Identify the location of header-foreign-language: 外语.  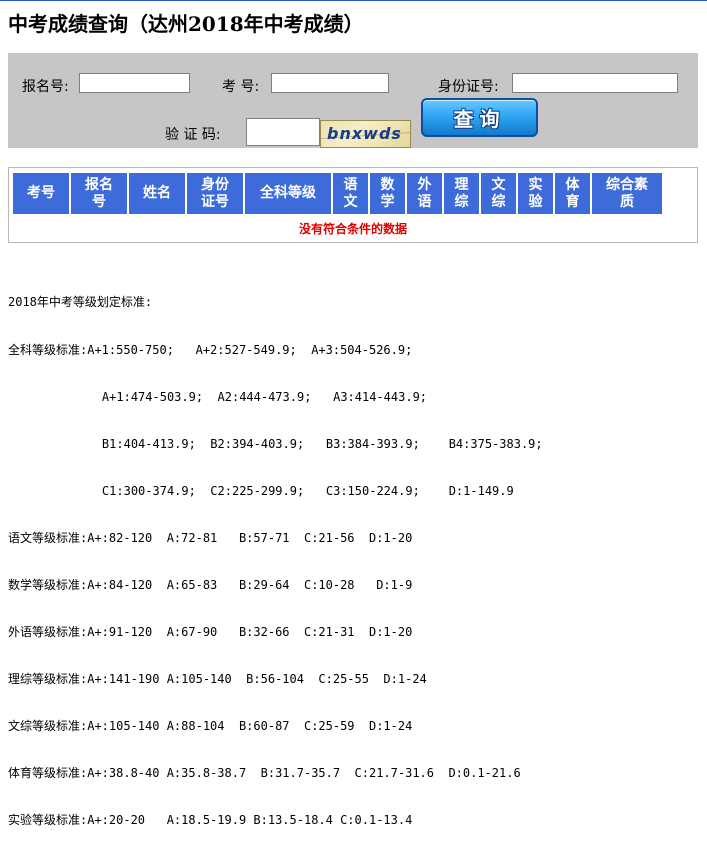
(424, 193).